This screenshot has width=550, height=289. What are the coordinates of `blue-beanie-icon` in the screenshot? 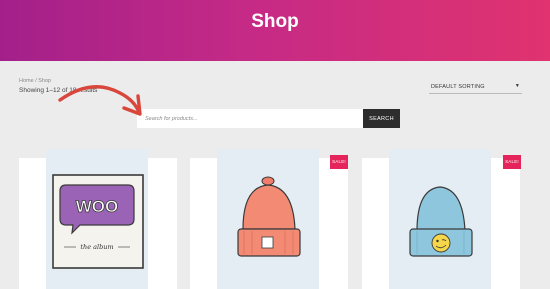 It's located at (441, 221).